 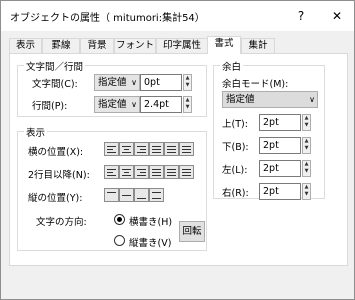 What do you see at coordinates (55, 66) in the screenshot?
I see `spacing-group-title: 文字間／行間` at bounding box center [55, 66].